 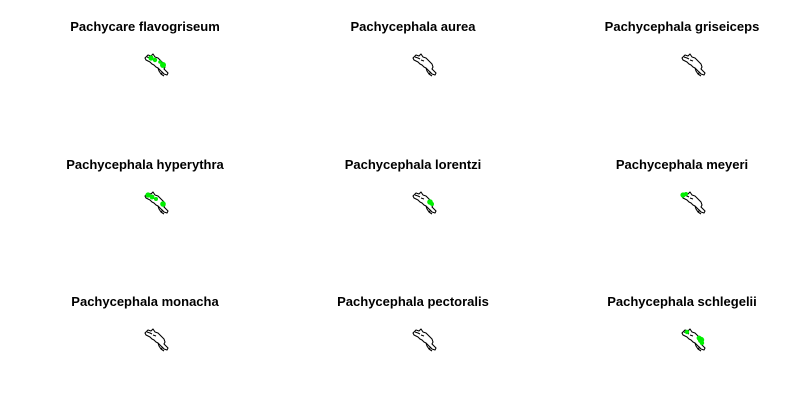 What do you see at coordinates (145, 301) in the screenshot?
I see `species-title: Pachycephala monacha` at bounding box center [145, 301].